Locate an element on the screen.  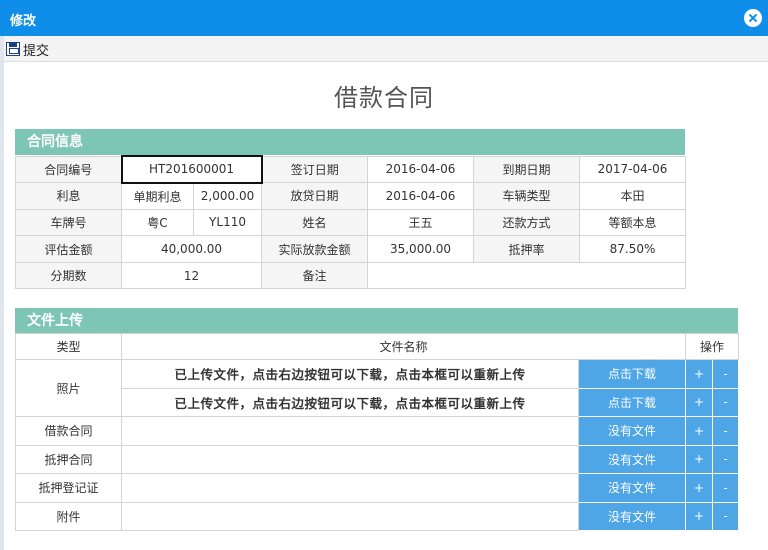
window-titlebar: 修改 is located at coordinates (384, 18).